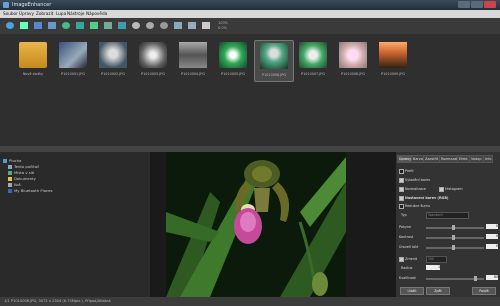 The height and width of the screenshot is (306, 500). Describe the element at coordinates (6, 5) in the screenshot. I see `app-icon` at that location.